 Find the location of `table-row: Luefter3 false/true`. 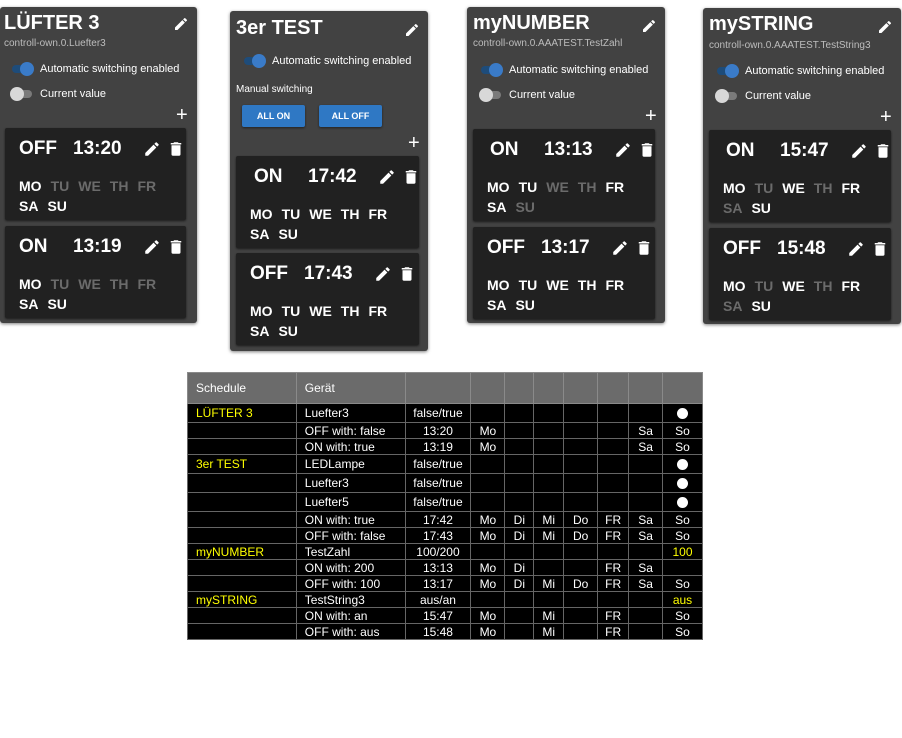

table-row: Luefter3 false/true is located at coordinates (445, 483).